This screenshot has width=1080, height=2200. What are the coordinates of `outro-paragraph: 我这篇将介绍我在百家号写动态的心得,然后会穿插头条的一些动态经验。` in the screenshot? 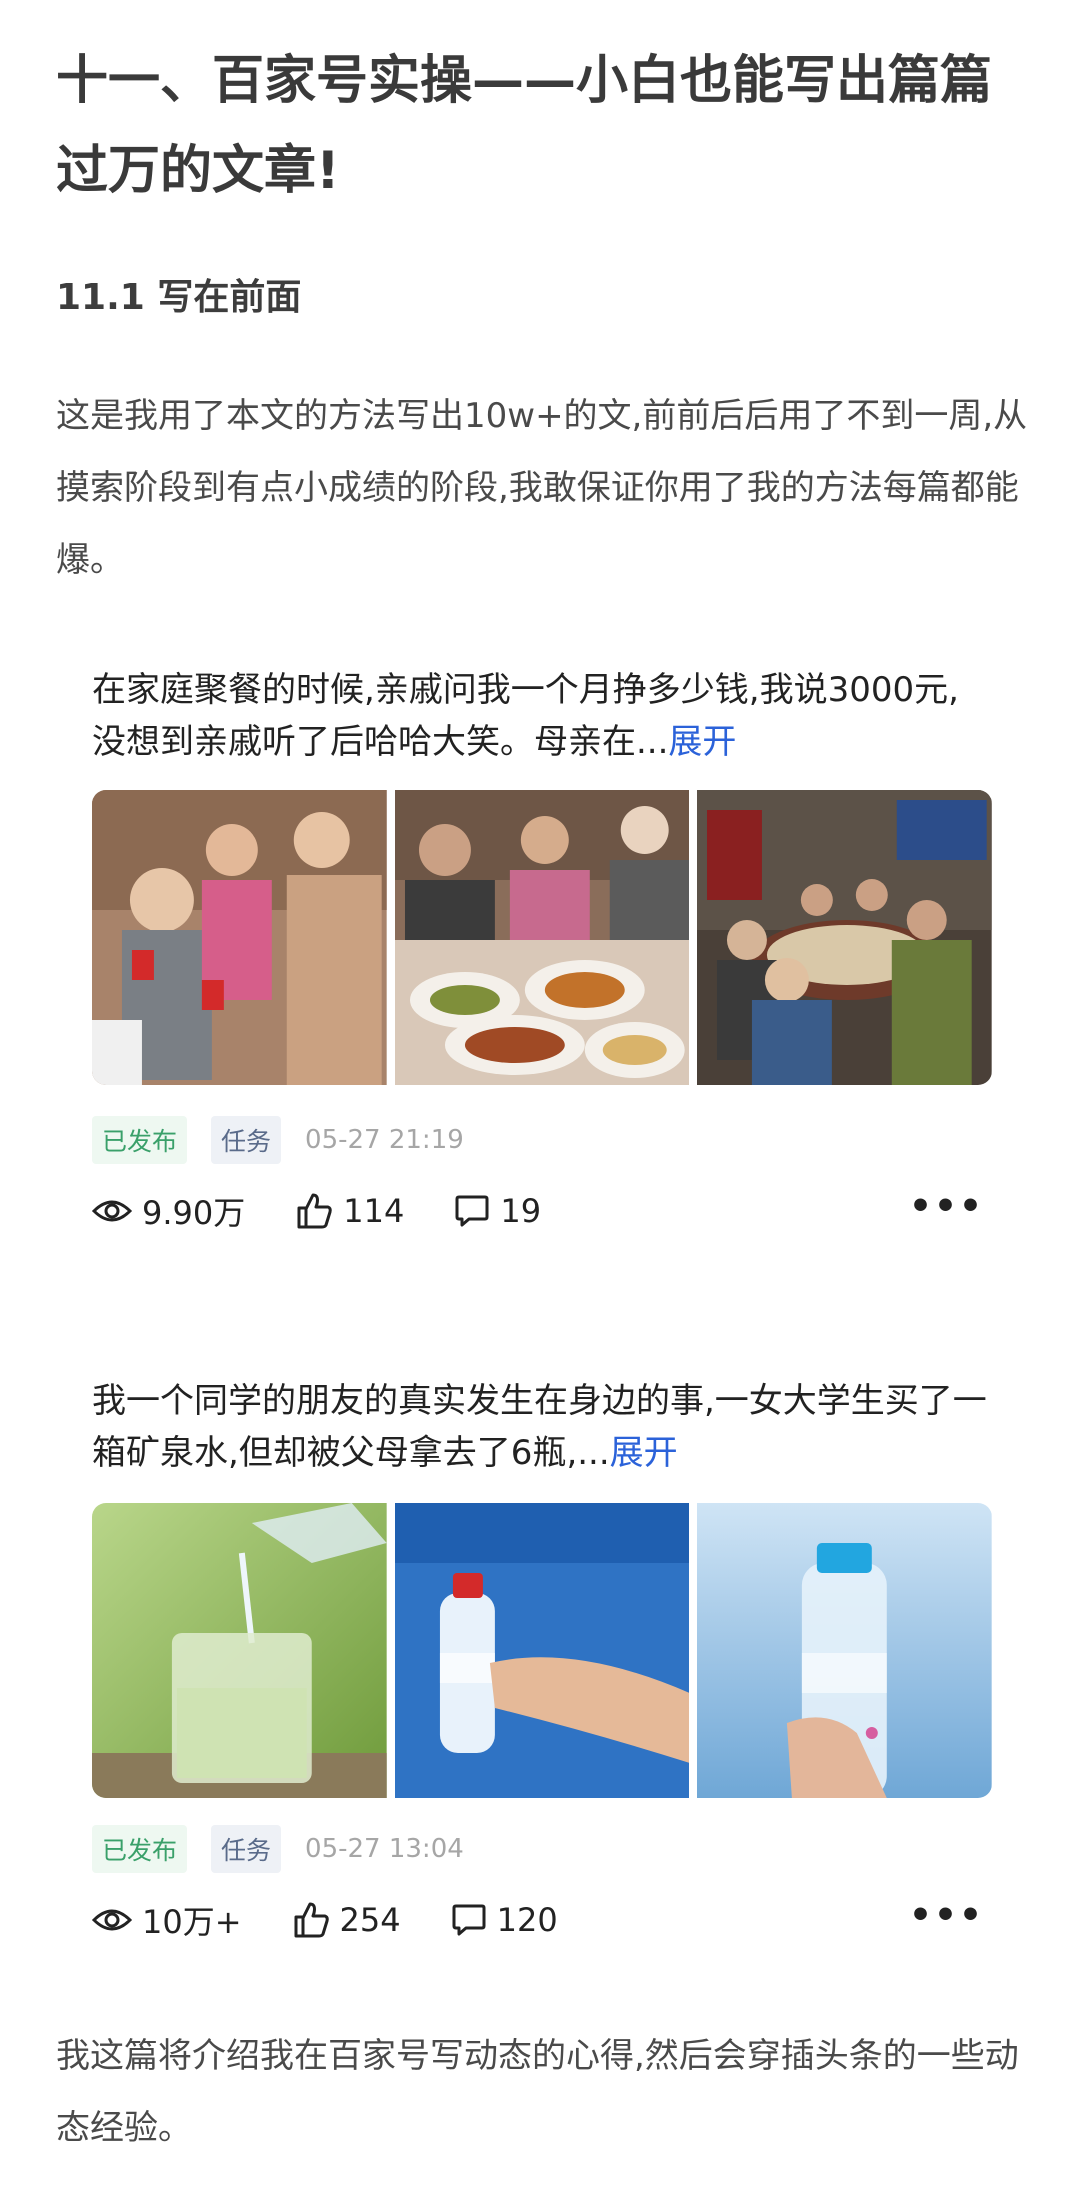 It's located at (537, 2092).